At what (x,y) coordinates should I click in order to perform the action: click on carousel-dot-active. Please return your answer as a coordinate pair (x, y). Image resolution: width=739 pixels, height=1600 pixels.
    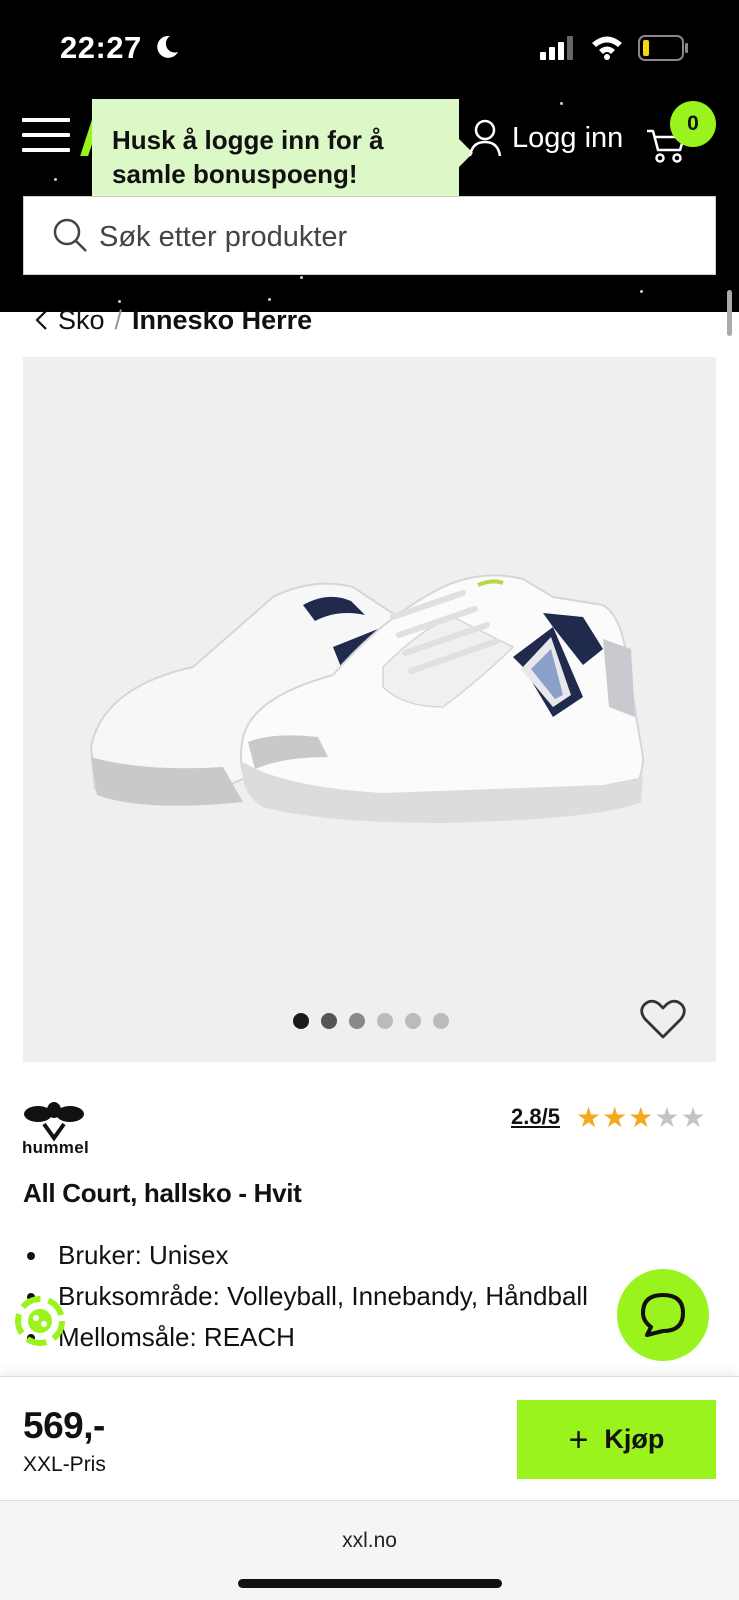
    Looking at the image, I should click on (301, 1021).